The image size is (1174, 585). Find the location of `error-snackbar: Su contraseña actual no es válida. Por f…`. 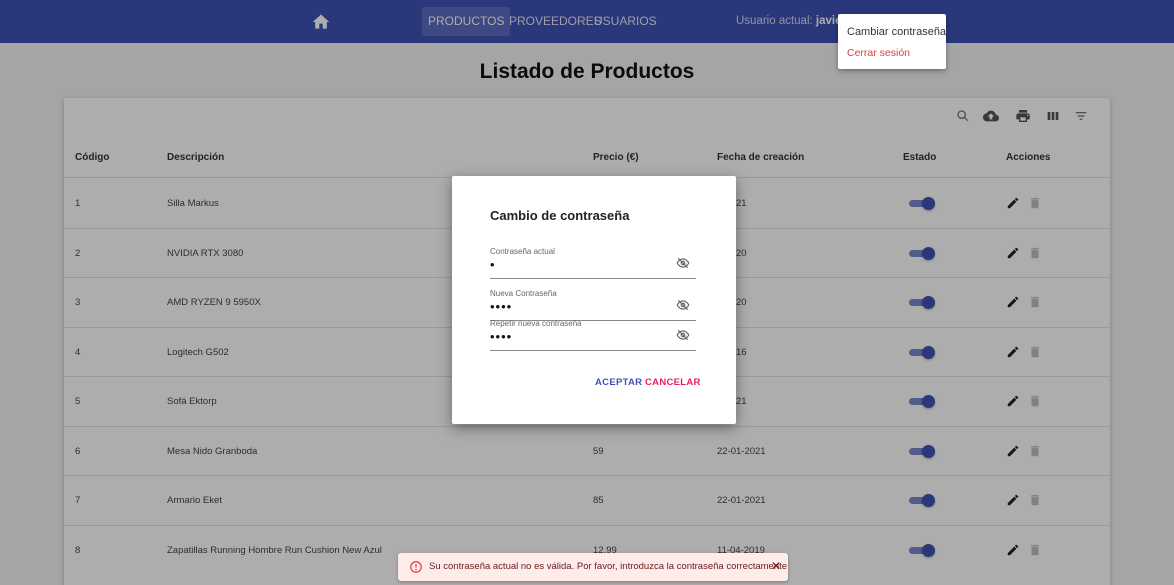

error-snackbar: Su contraseña actual no es válida. Por f… is located at coordinates (593, 567).